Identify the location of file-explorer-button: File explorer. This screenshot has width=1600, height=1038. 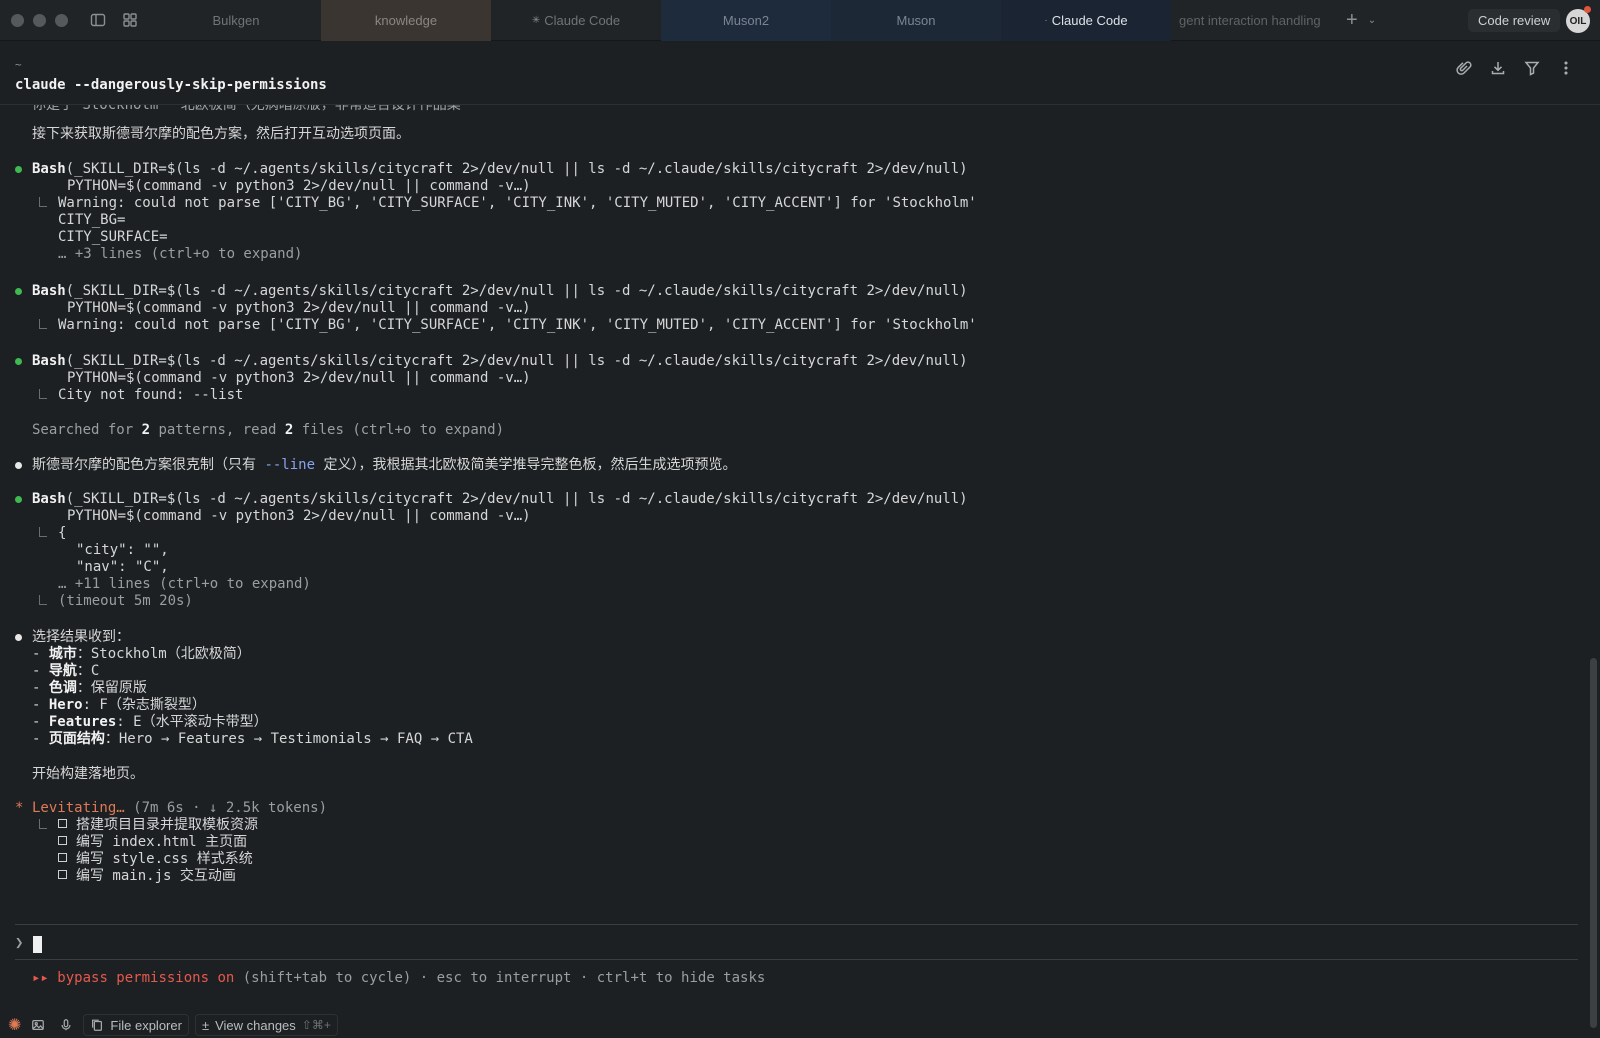
(136, 1025).